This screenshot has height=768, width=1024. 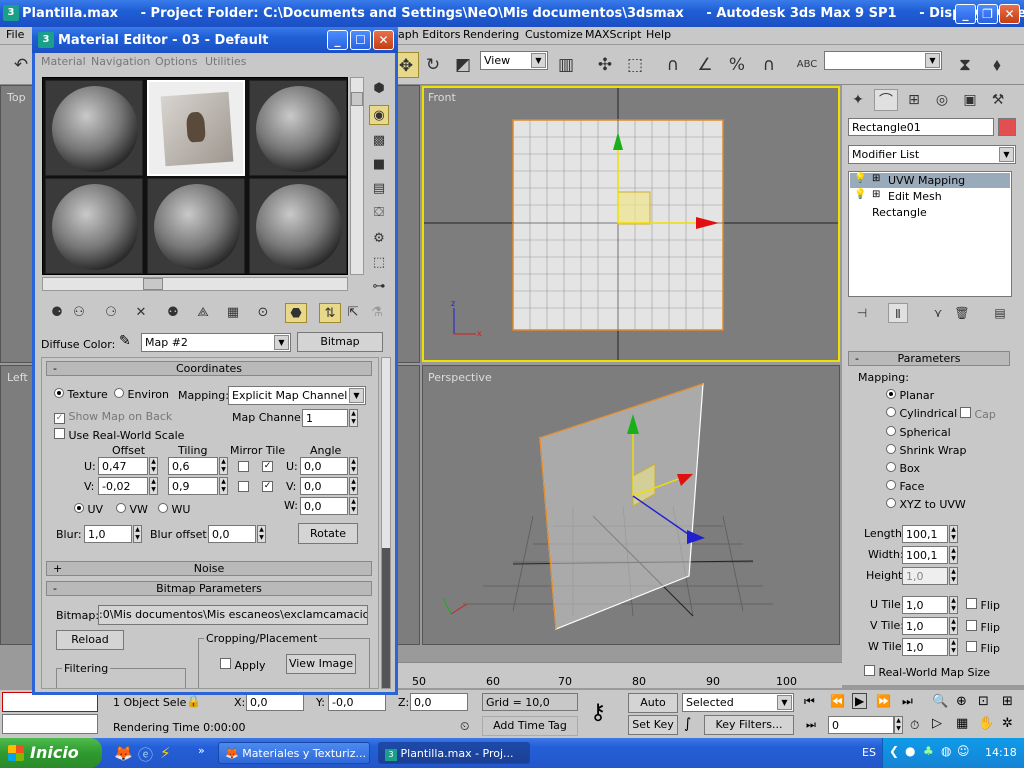 What do you see at coordinates (986, 723) in the screenshot?
I see `pan-icon: ✋` at bounding box center [986, 723].